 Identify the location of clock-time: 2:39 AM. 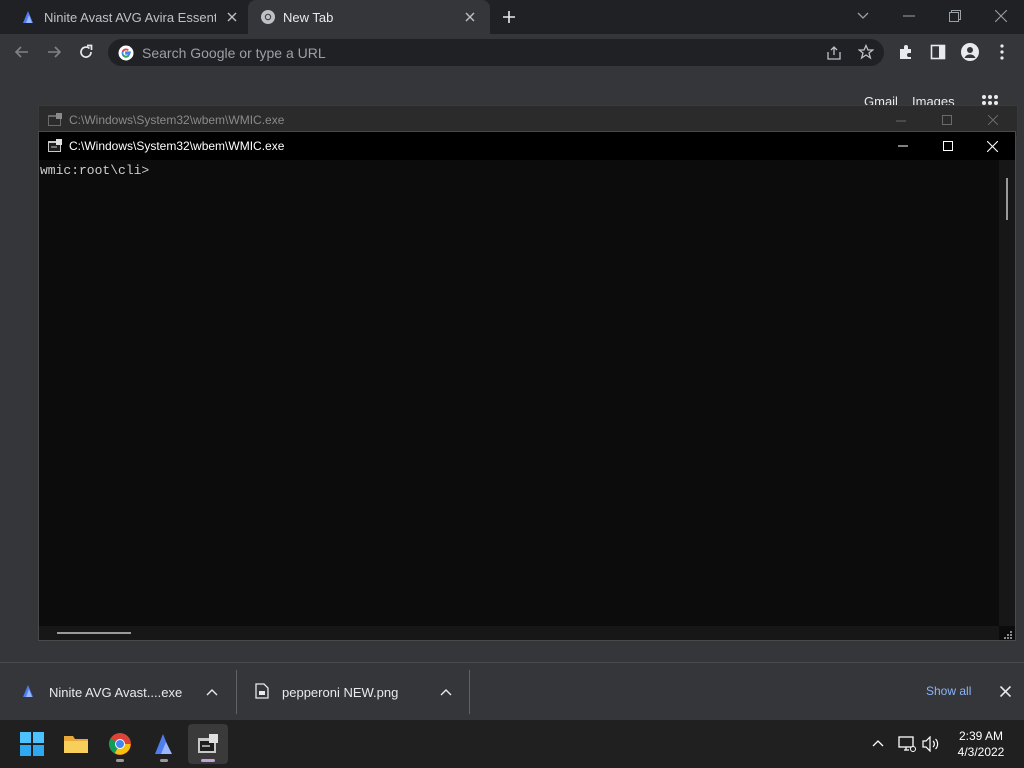
(981, 736).